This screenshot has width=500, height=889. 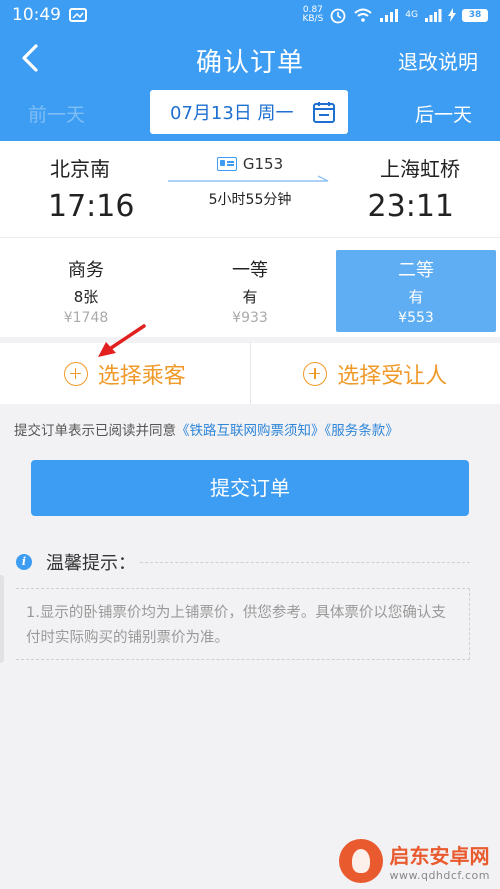 I want to click on annotation-arrow-icon, so click(x=122, y=340).